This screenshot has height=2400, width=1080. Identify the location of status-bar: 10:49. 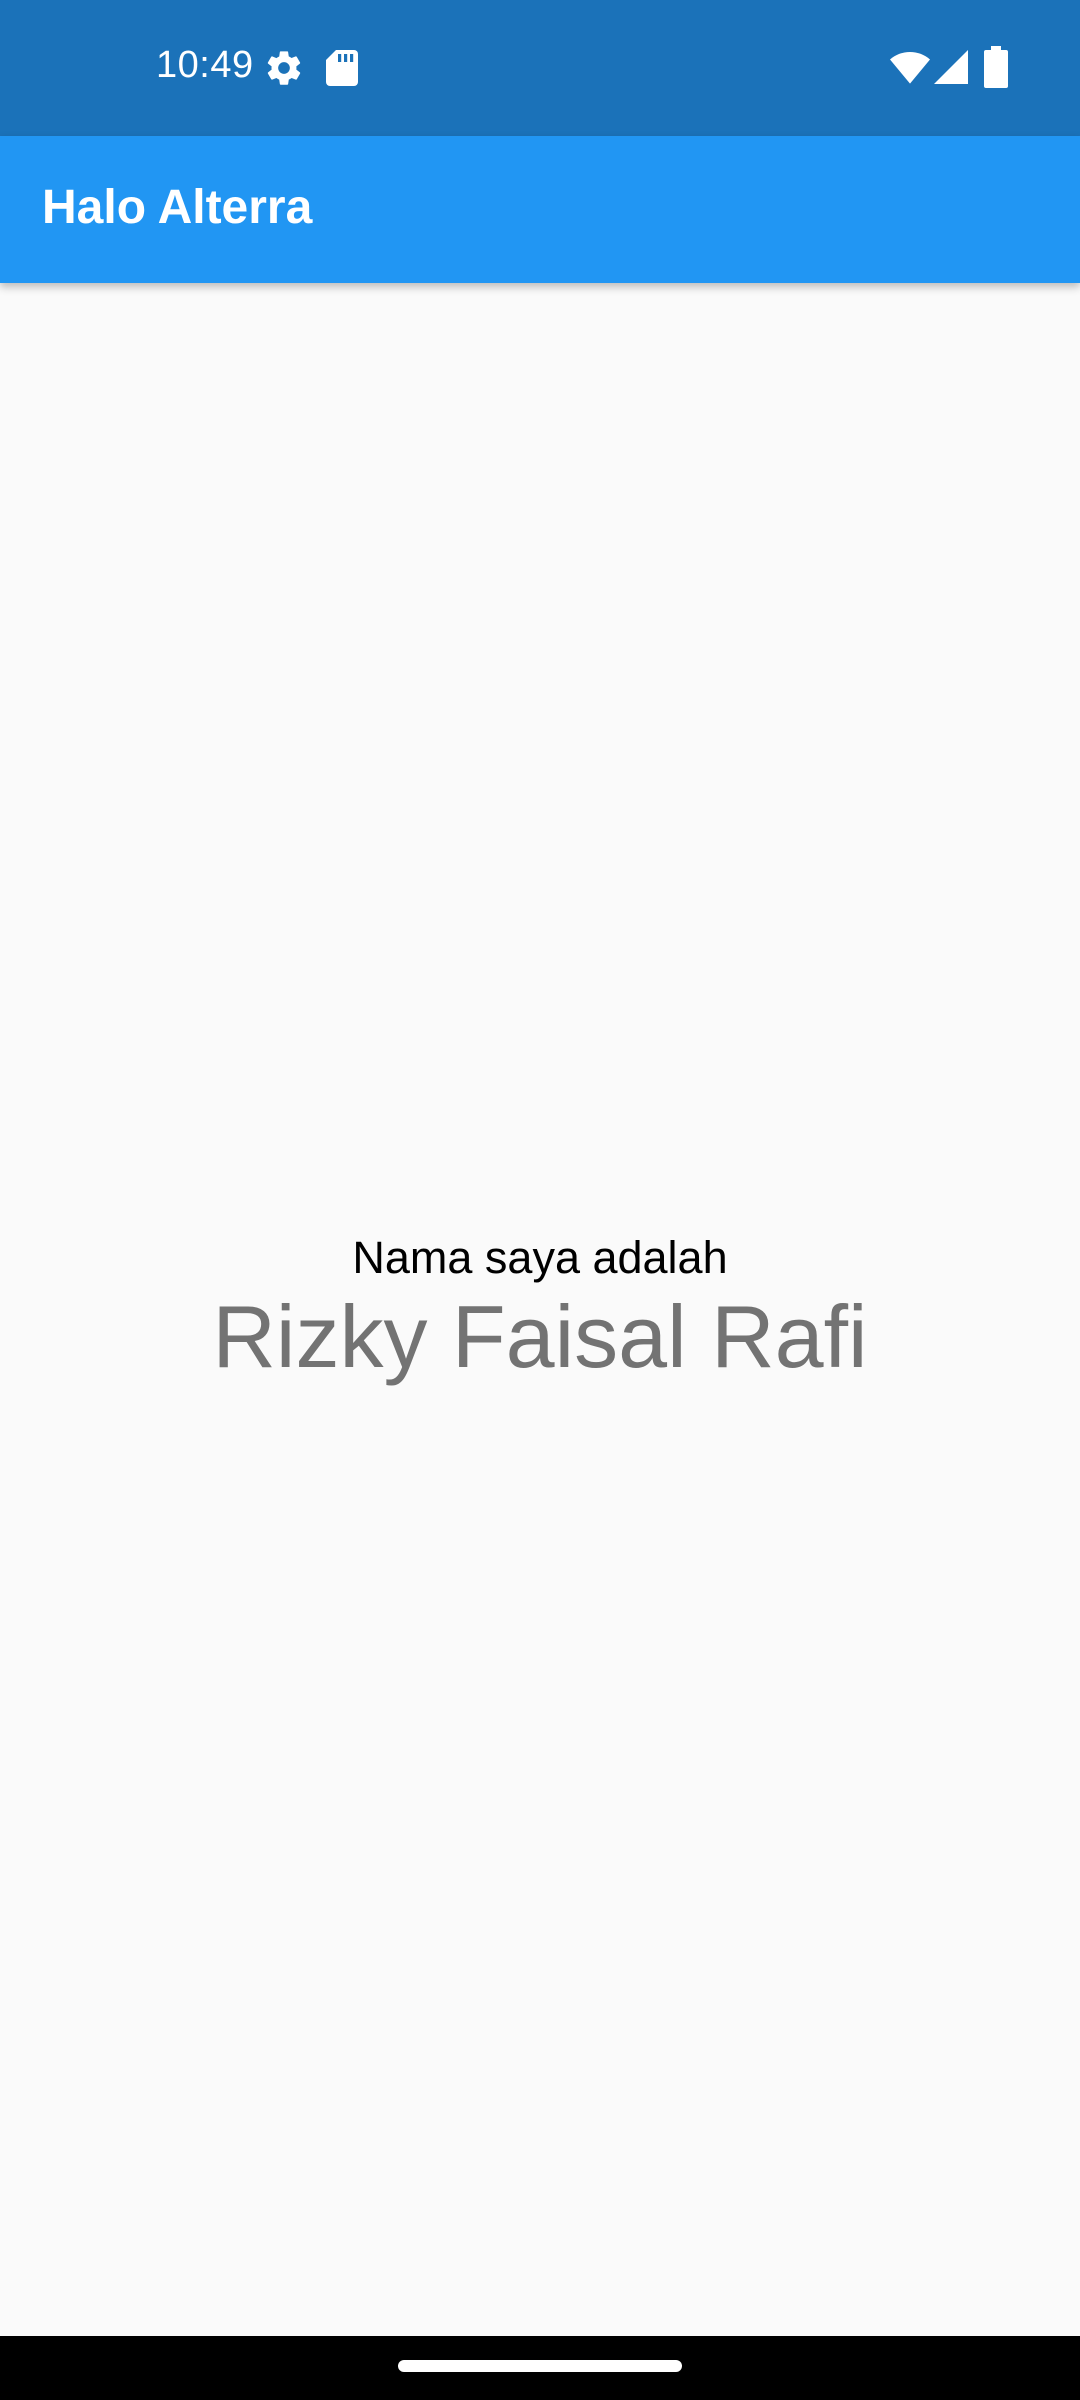
(540, 68).